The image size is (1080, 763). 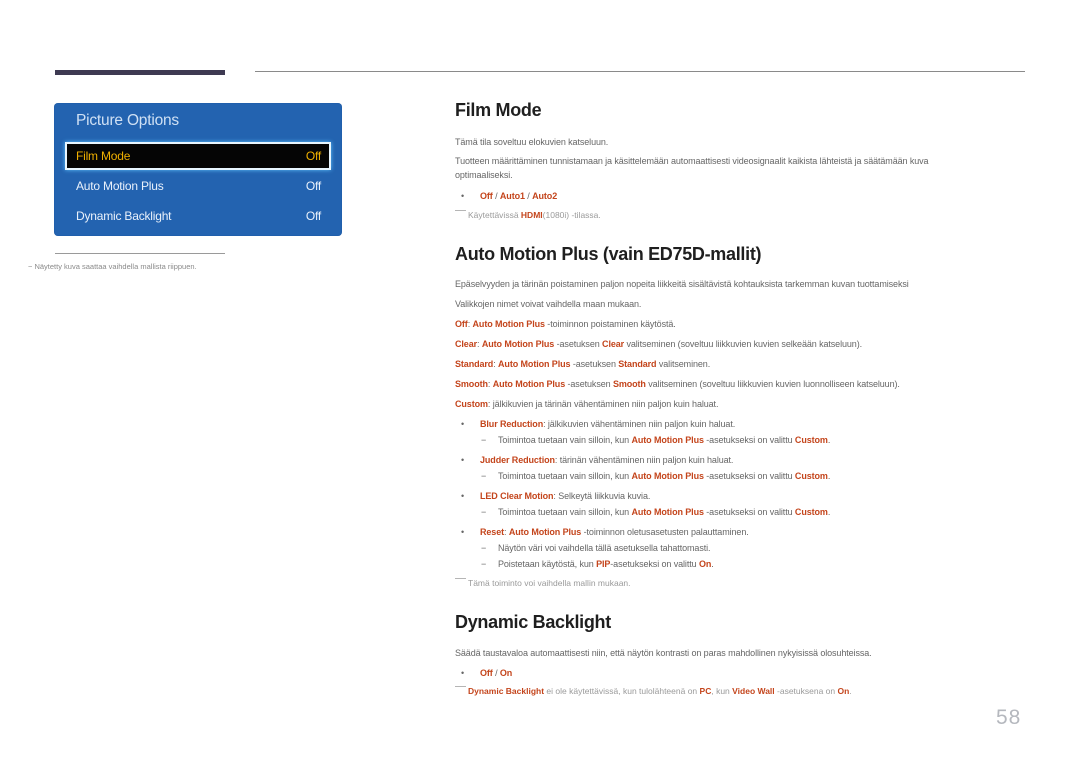 What do you see at coordinates (198, 186) in the screenshot?
I see `menu-item-auto-motion-plus: Auto Motion Plus Off` at bounding box center [198, 186].